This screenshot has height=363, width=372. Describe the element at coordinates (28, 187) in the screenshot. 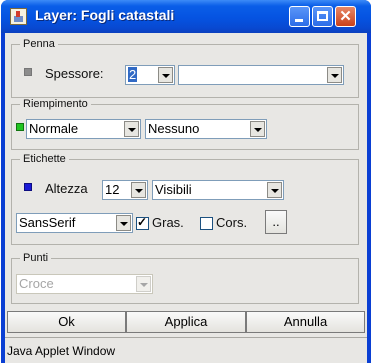

I see `label-color-swatch` at that location.